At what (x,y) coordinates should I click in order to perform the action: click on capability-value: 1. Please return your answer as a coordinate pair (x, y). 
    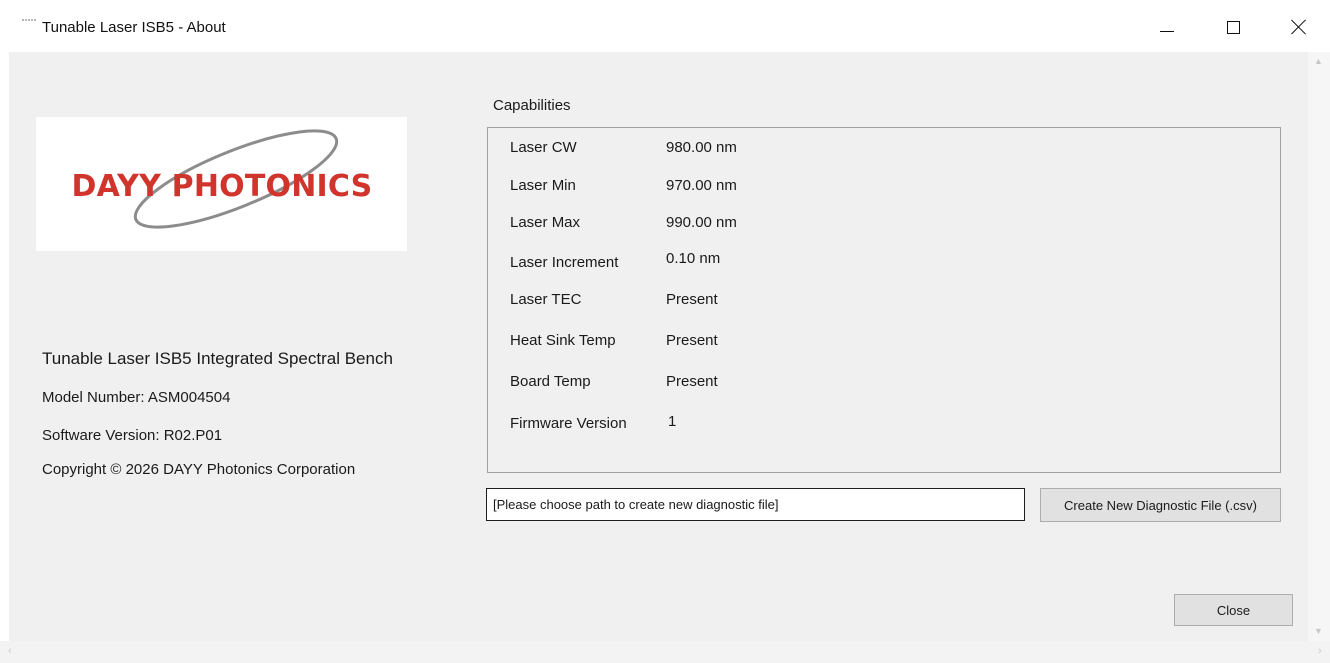
    Looking at the image, I should click on (672, 421).